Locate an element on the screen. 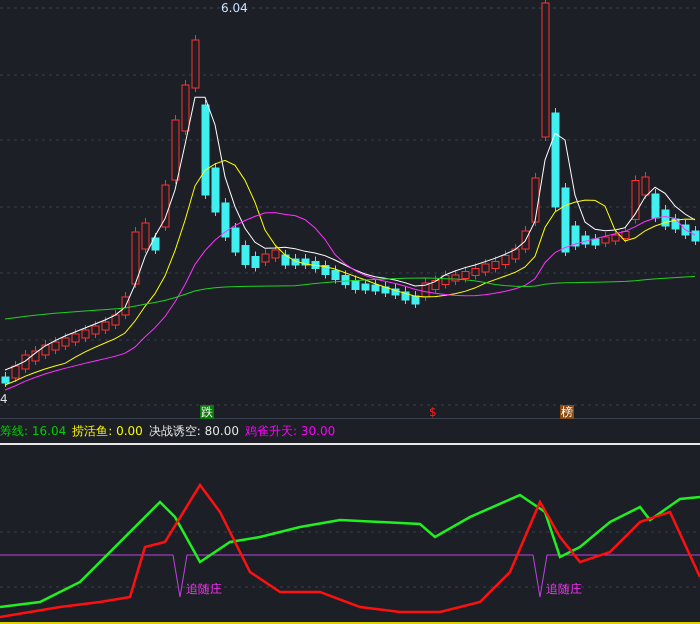  indicator-legend-value: 决战诱空: 80.00 is located at coordinates (194, 431).